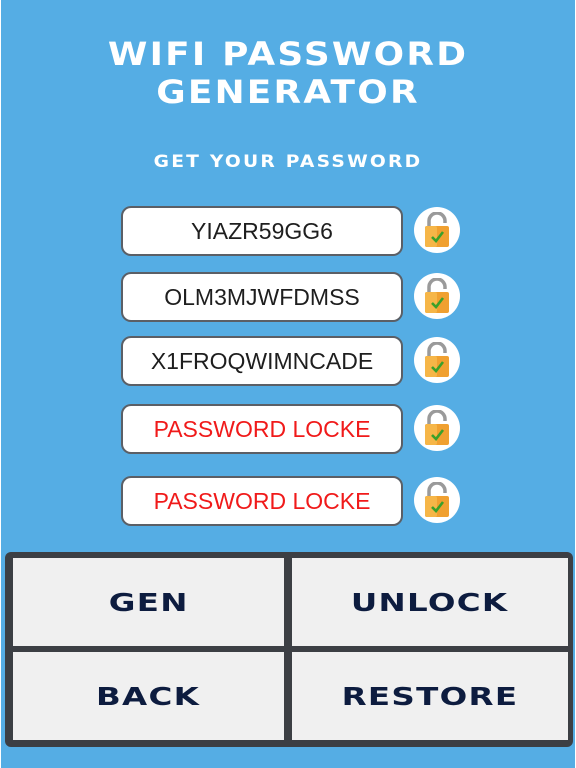 The width and height of the screenshot is (576, 768). Describe the element at coordinates (288, 54) in the screenshot. I see `app-title-line1: WIFI PASSWORD` at that location.